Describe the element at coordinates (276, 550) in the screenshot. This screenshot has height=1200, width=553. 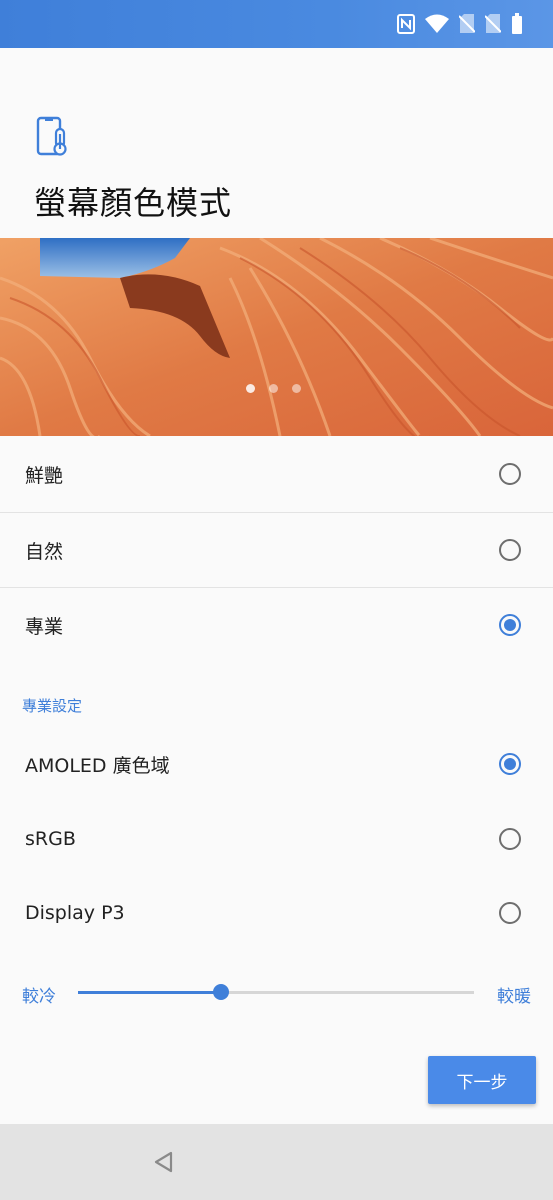
I see `mode-option-natural: 自然` at that location.